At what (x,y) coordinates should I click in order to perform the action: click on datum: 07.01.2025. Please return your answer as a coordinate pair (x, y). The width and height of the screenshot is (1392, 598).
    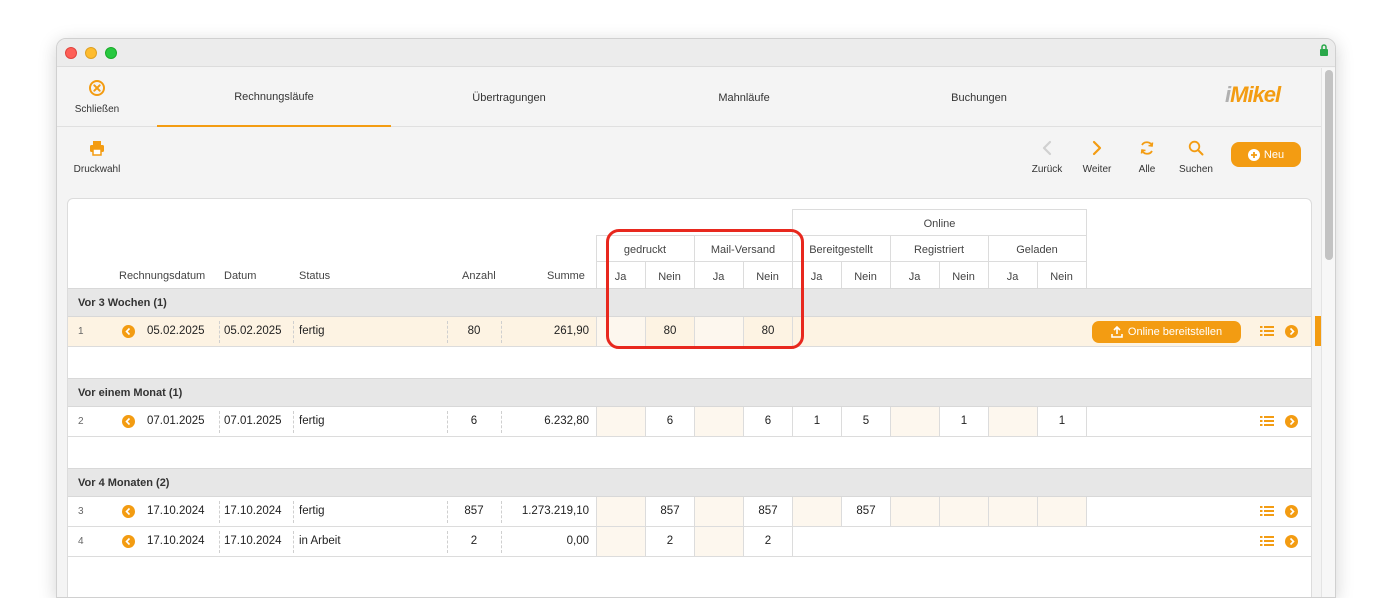
    Looking at the image, I should click on (253, 421).